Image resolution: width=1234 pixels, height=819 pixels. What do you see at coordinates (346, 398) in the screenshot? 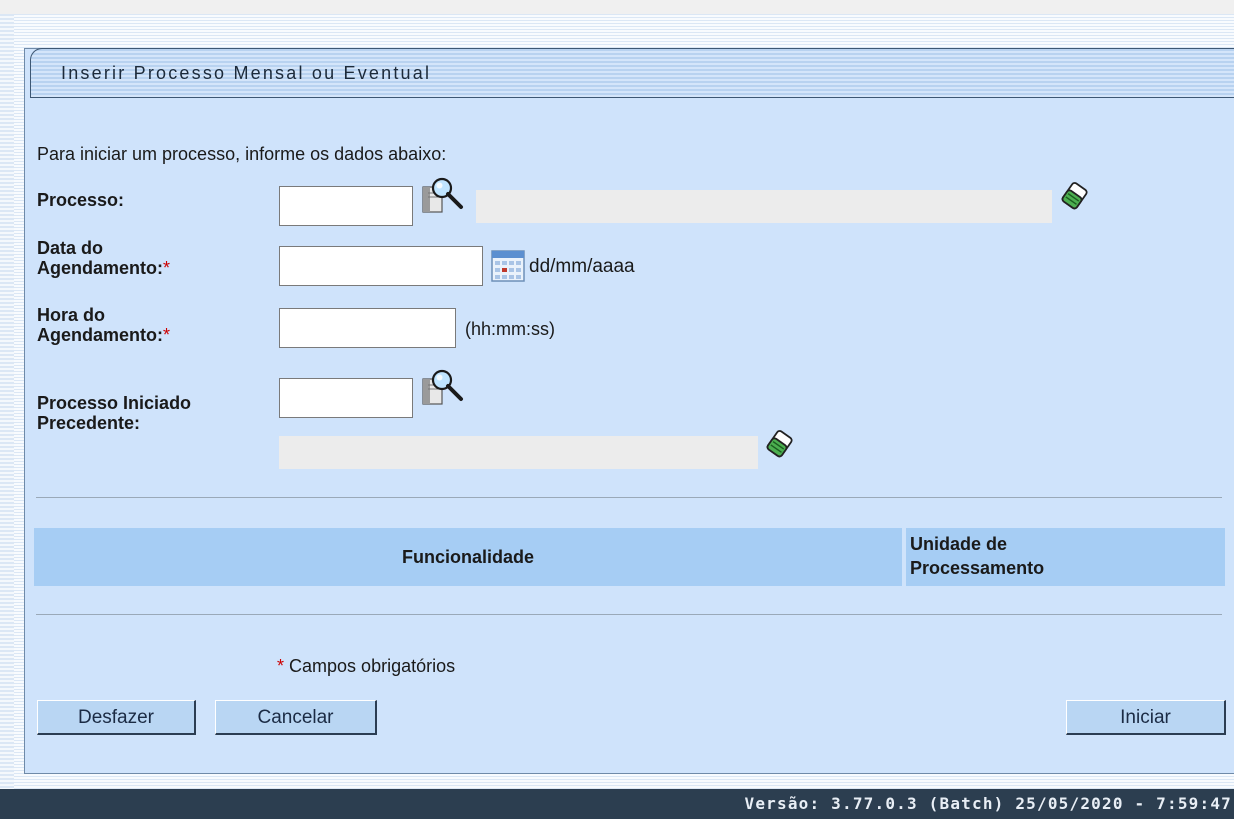
I see `processo-precedente-input` at bounding box center [346, 398].